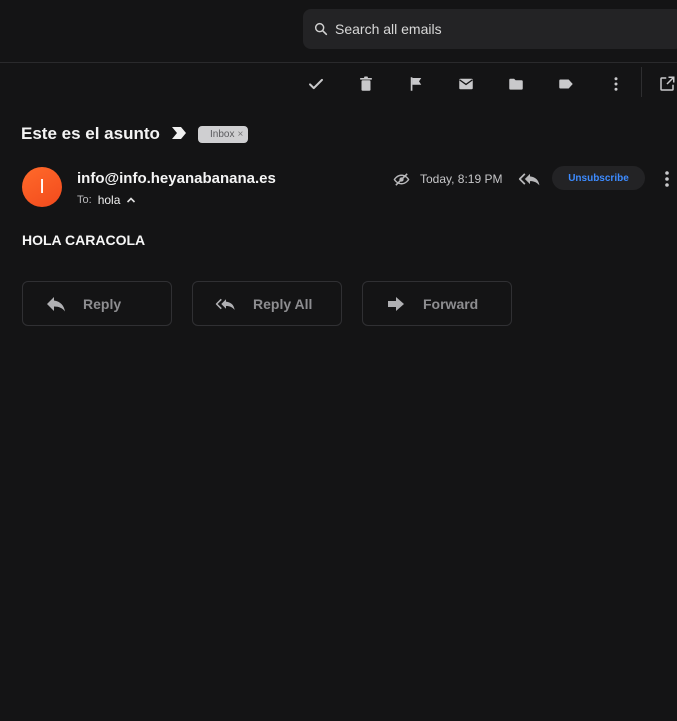 The image size is (677, 721). What do you see at coordinates (109, 200) in the screenshot?
I see `recipient-name: hola` at bounding box center [109, 200].